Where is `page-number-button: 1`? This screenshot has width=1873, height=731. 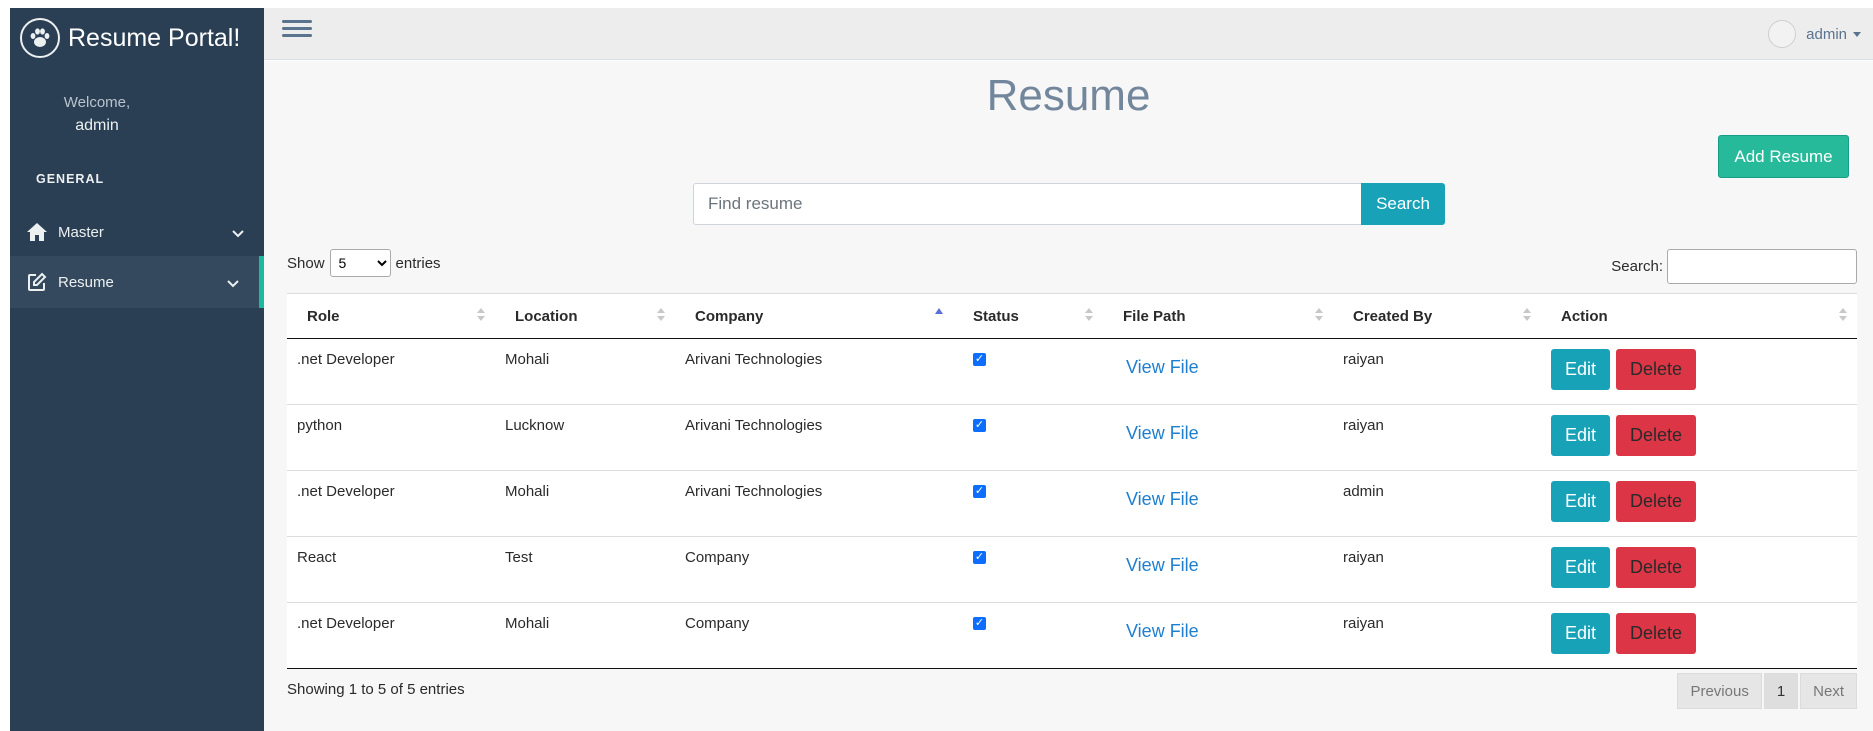
page-number-button: 1 is located at coordinates (1781, 691).